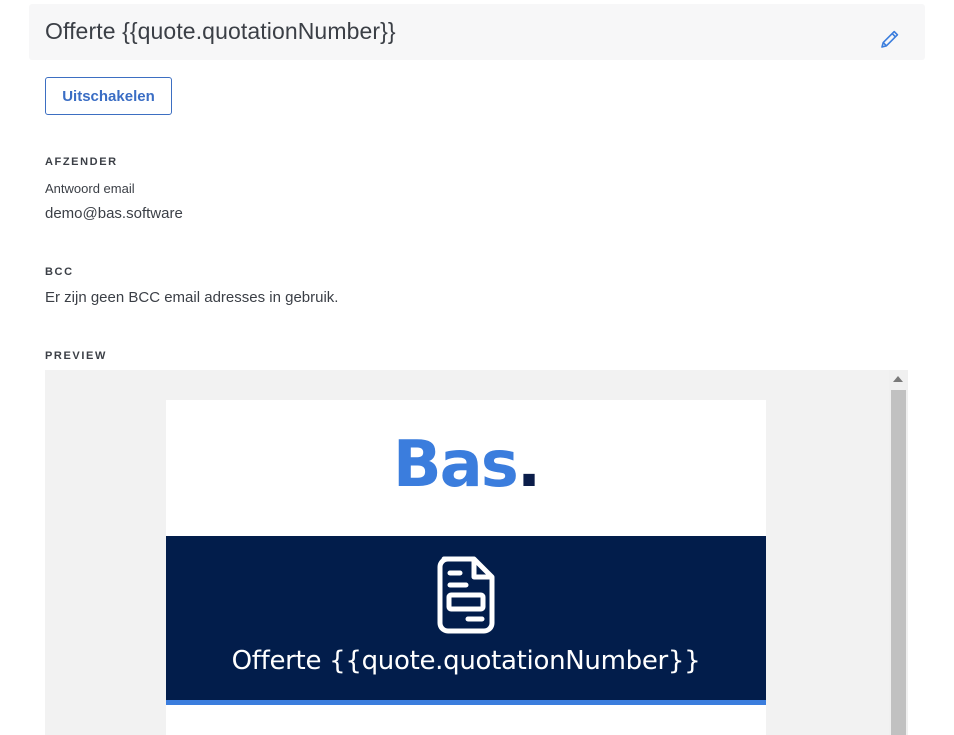 This screenshot has width=954, height=735. Describe the element at coordinates (90, 188) in the screenshot. I see `reply-email-label: Antwoord email` at that location.